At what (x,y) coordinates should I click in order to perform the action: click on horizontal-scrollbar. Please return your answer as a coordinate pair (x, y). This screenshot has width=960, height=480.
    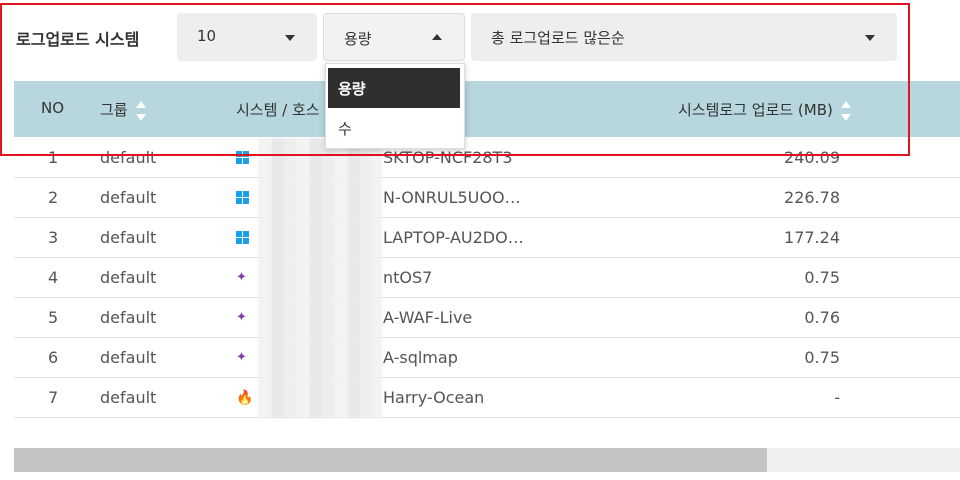
    Looking at the image, I should click on (487, 460).